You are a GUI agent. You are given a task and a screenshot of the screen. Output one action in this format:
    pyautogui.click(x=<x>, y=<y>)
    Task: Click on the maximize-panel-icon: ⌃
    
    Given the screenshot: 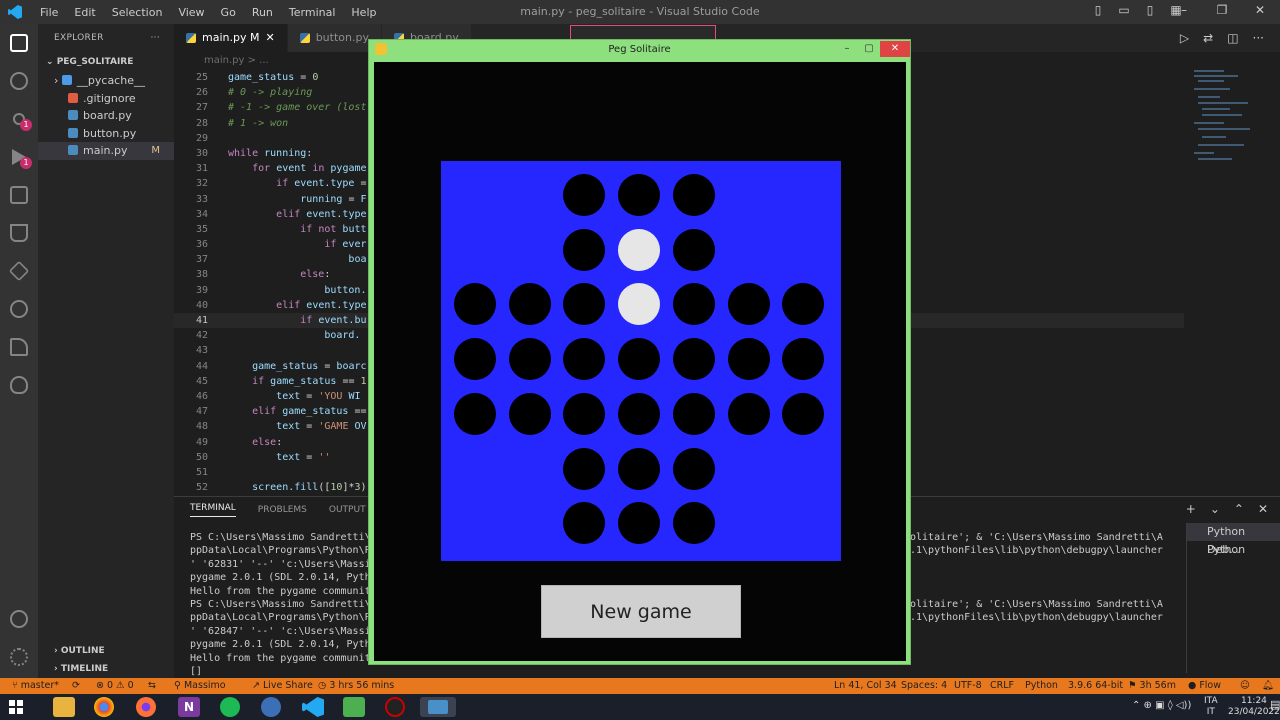 What is the action you would take?
    pyautogui.click(x=1239, y=509)
    